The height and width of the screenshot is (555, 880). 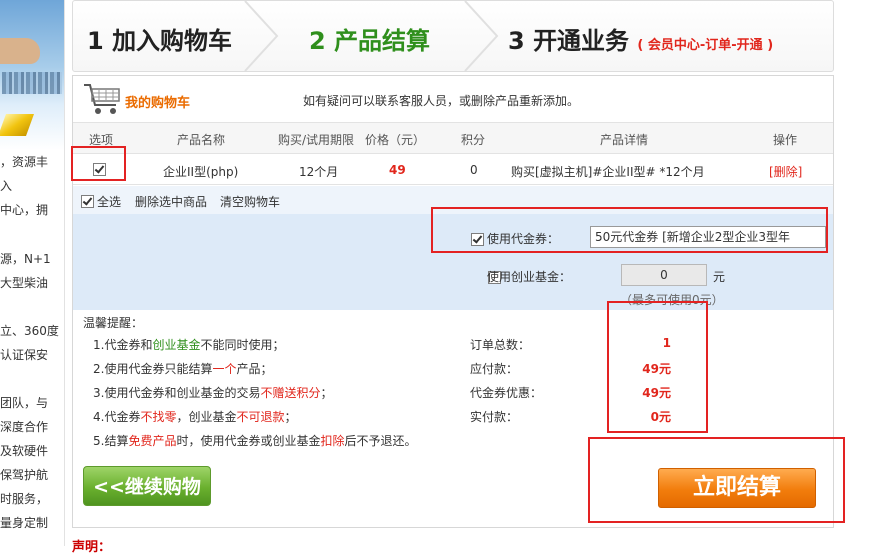 What do you see at coordinates (24, 451) in the screenshot?
I see `sidebar-text-line: 及软硬件` at bounding box center [24, 451].